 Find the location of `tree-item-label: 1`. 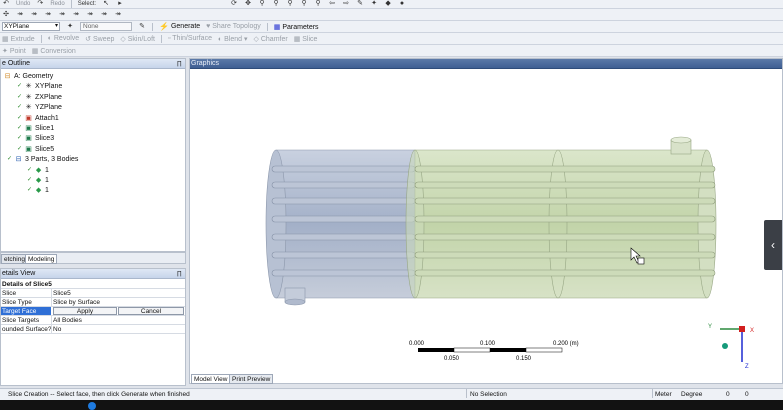

tree-item-label: 1 is located at coordinates (47, 191).